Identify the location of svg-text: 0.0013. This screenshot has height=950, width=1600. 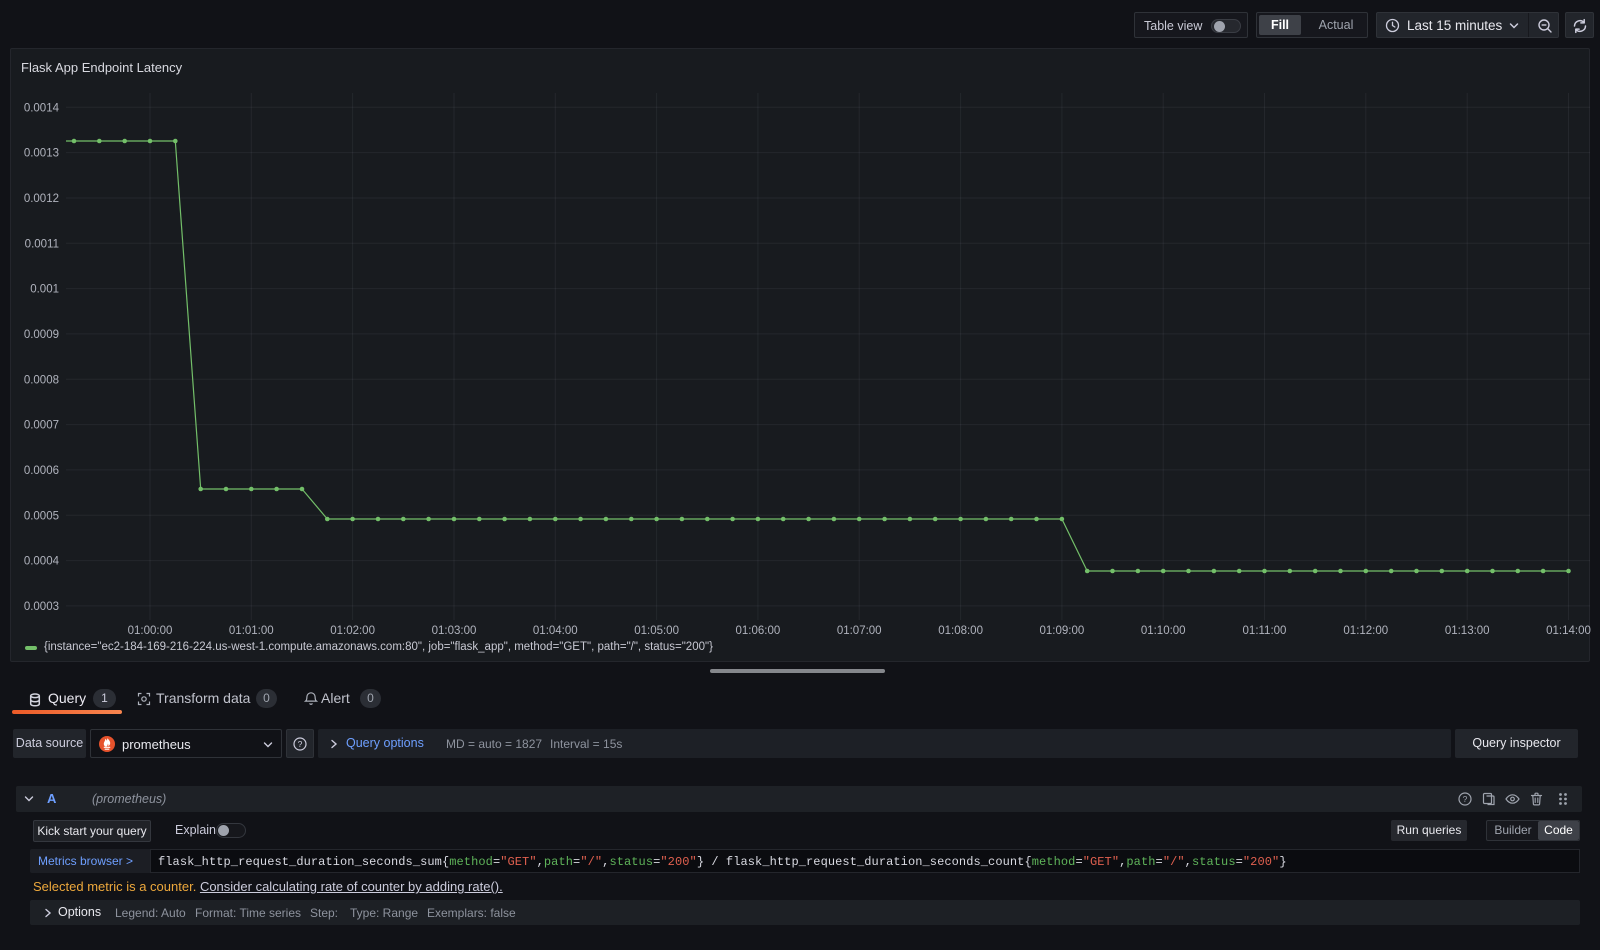
(41, 154).